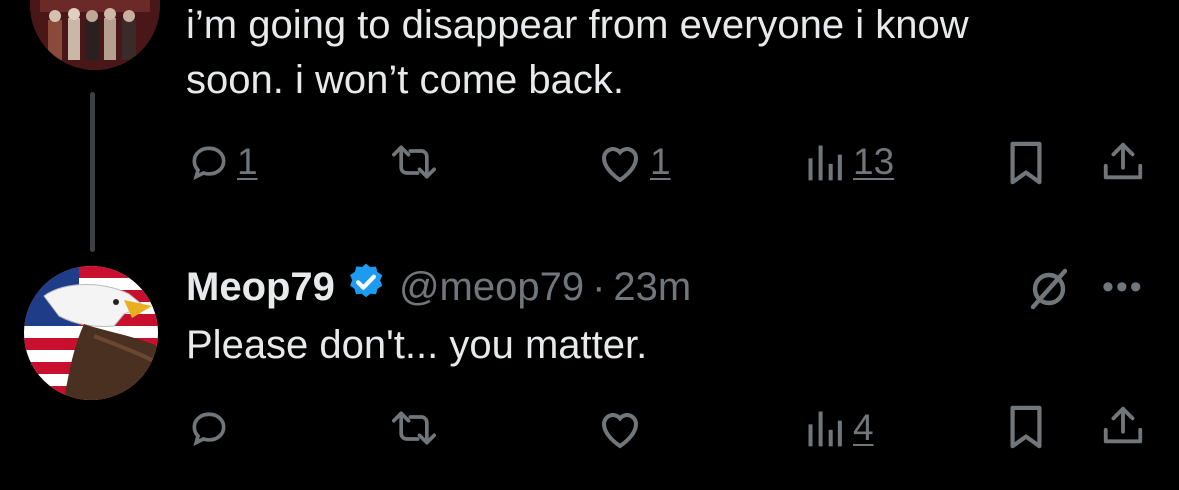 The width and height of the screenshot is (1179, 490). I want to click on tweet-2-share-button, so click(1123, 426).